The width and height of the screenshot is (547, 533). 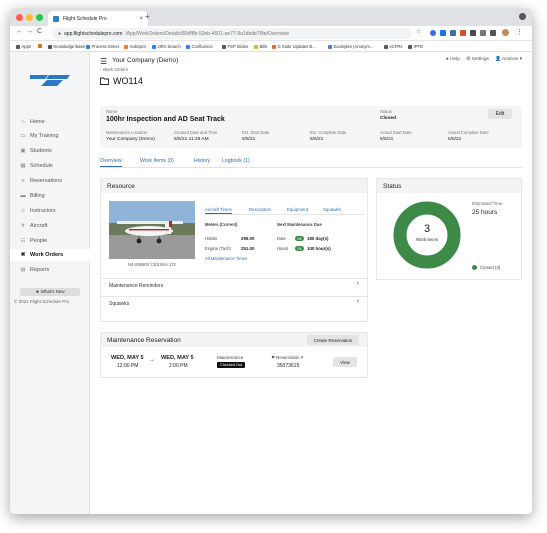 I want to click on folder-icon, so click(x=104, y=81).